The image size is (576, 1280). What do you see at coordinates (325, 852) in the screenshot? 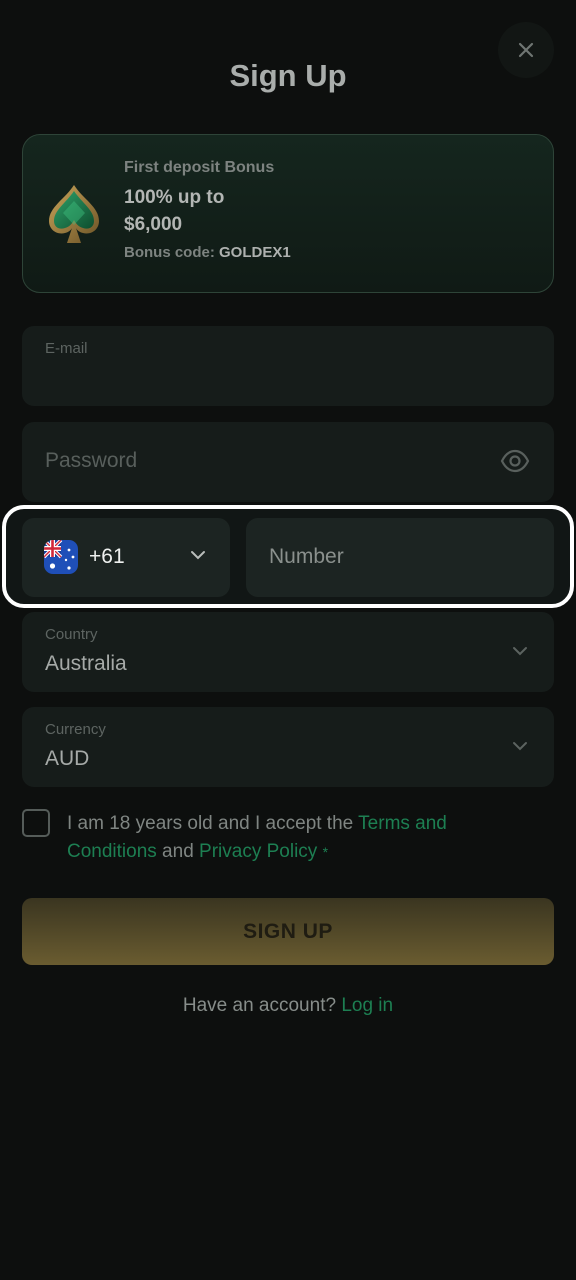
I see `required-mark: *` at bounding box center [325, 852].